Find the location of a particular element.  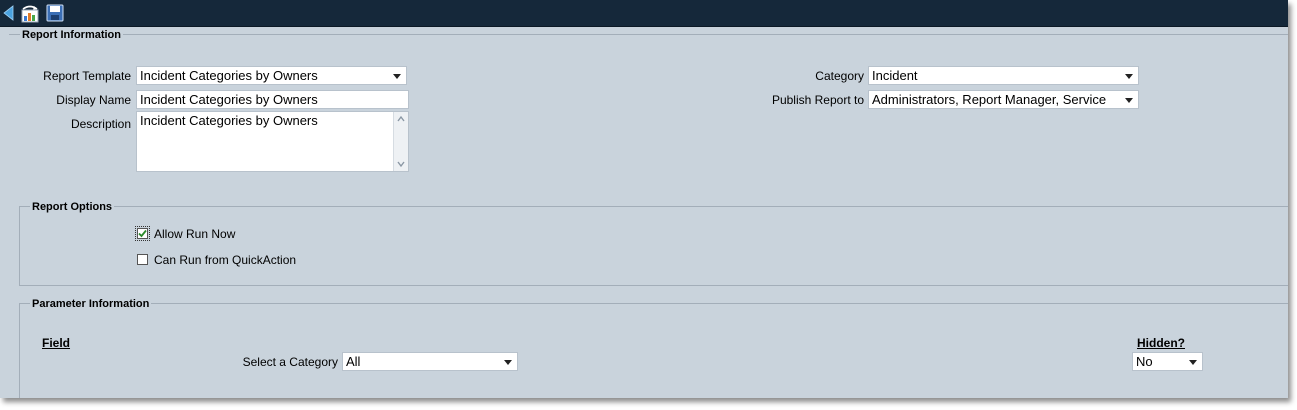

allow-run-now-checkbox is located at coordinates (142, 233).